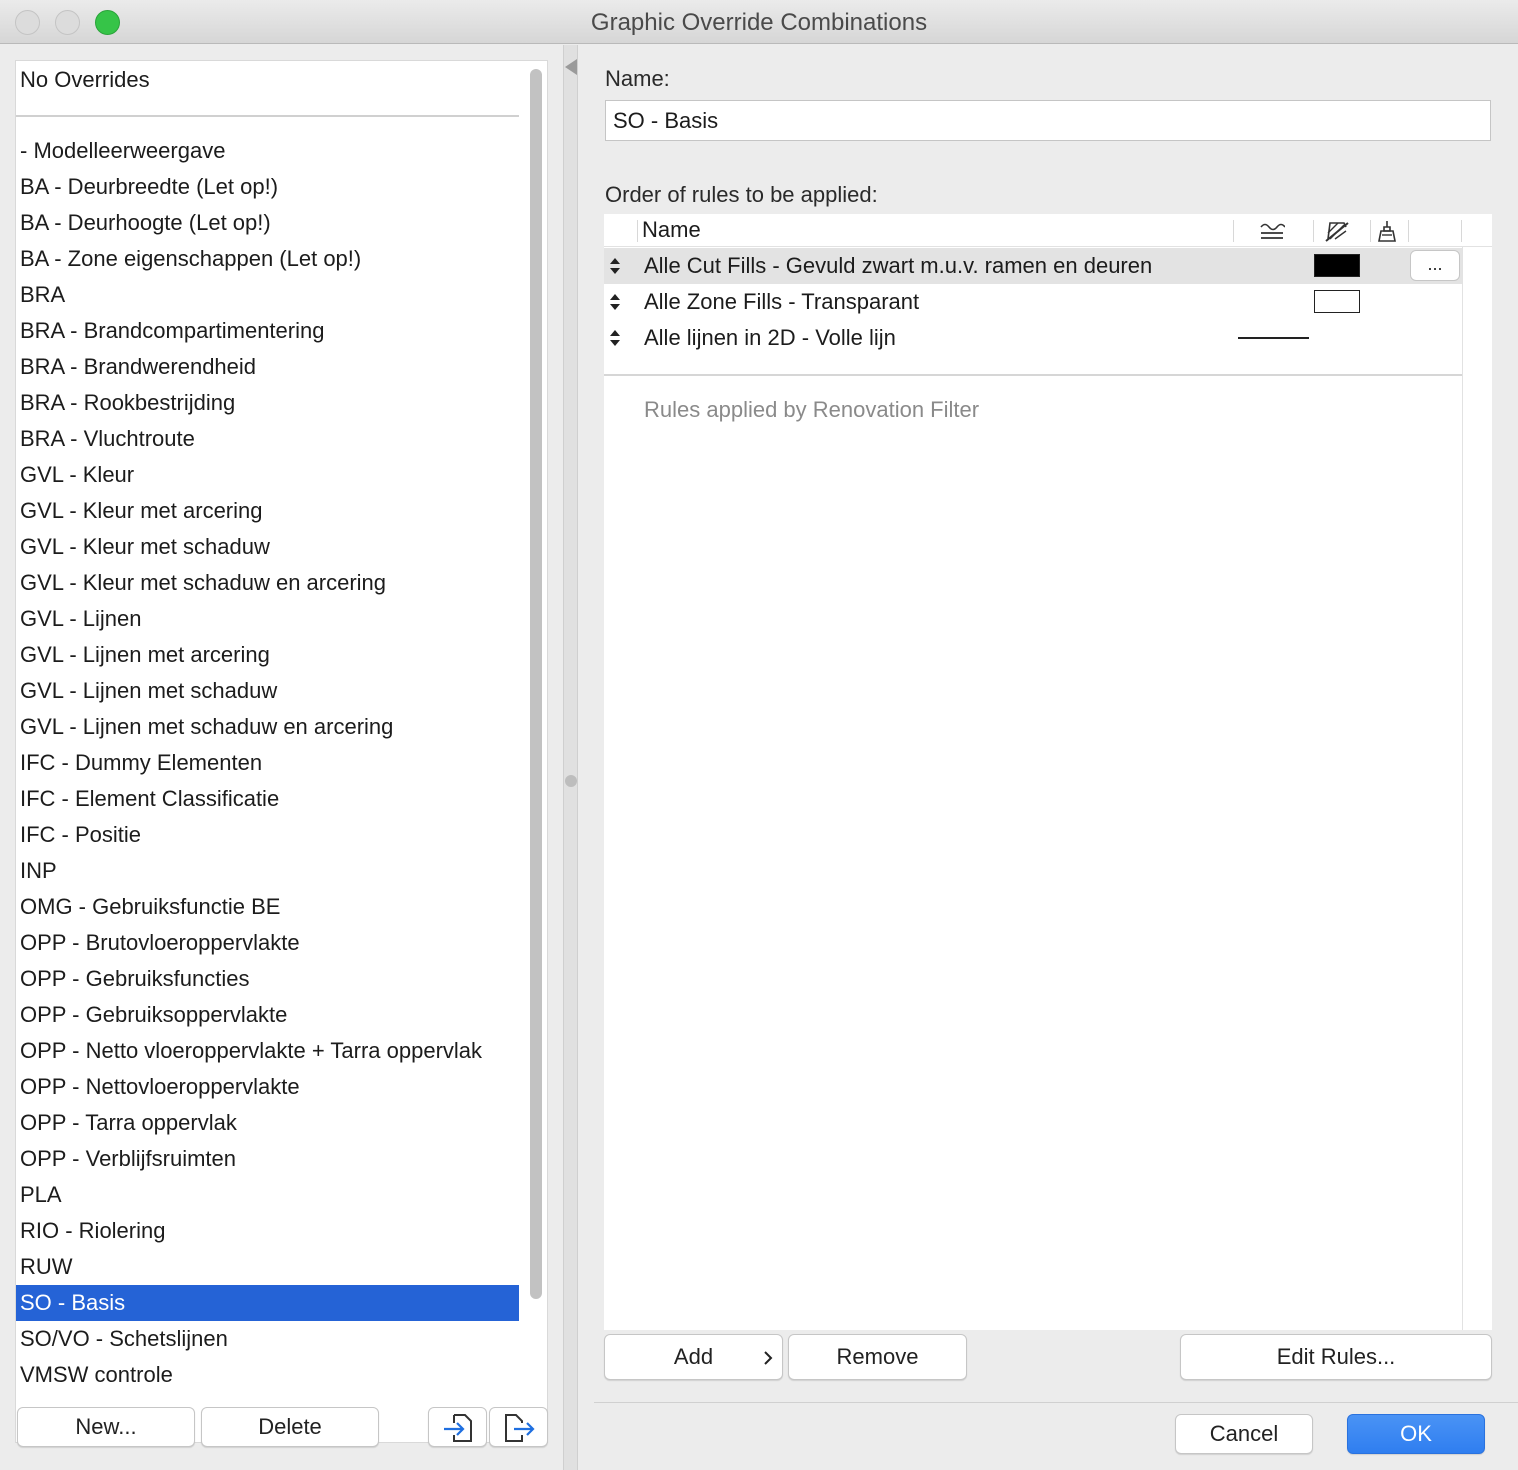 This screenshot has height=1470, width=1518. I want to click on line-type-sample, so click(1273, 338).